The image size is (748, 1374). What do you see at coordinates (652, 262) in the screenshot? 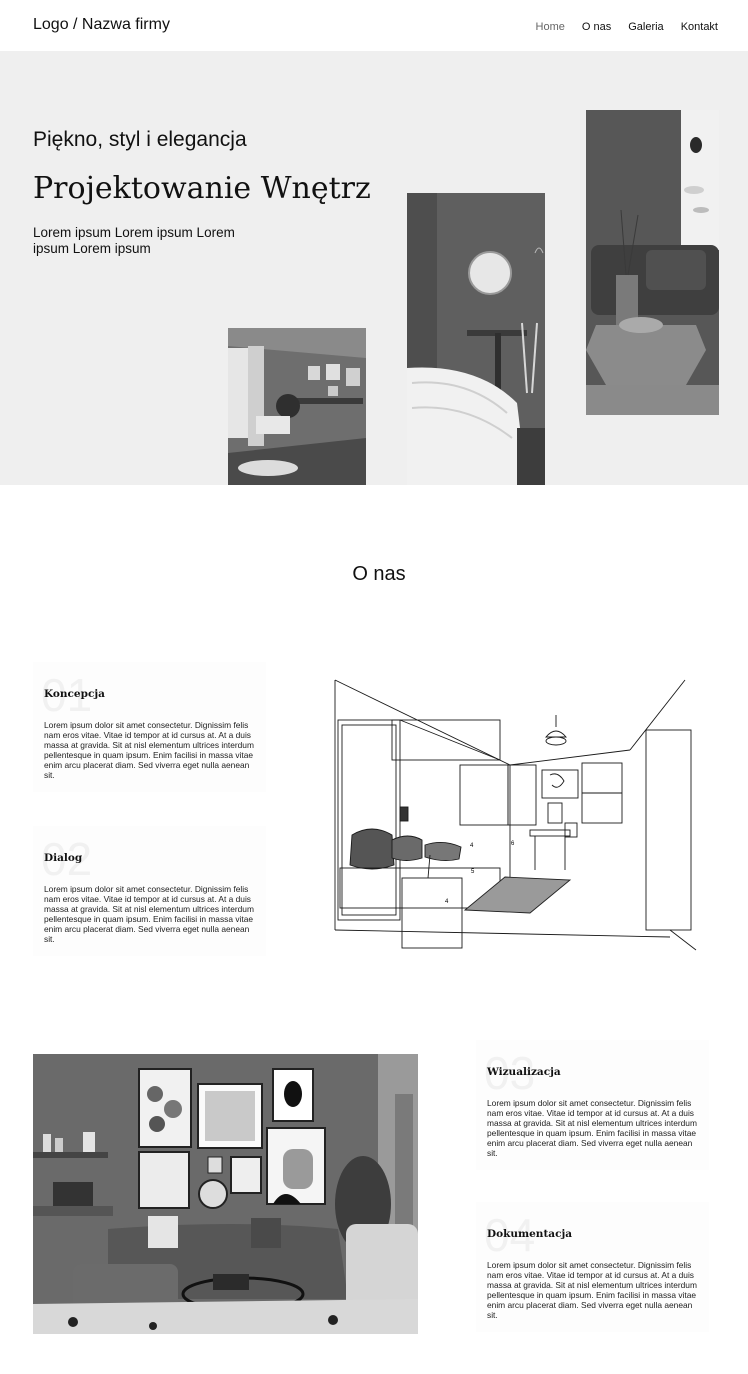
I see `hero-photo-living` at bounding box center [652, 262].